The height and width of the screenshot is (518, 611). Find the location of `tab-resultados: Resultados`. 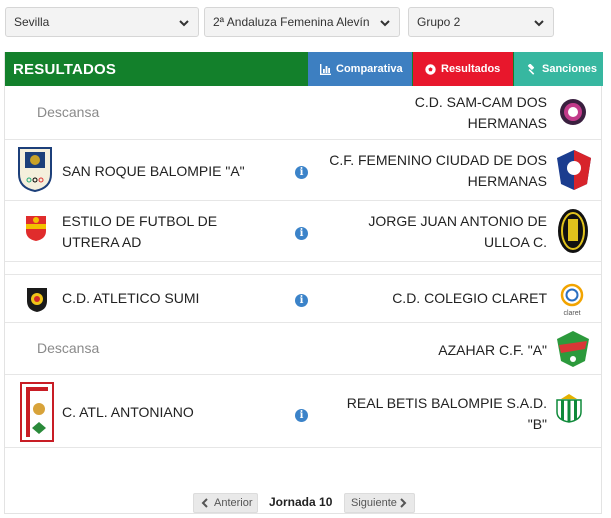

tab-resultados: Resultados is located at coordinates (463, 69).